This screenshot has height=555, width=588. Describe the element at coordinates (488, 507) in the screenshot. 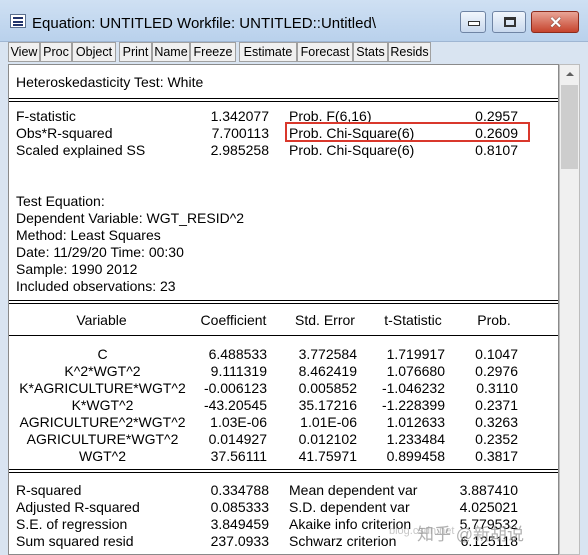

I see `summary-value-right: 4.025021` at that location.